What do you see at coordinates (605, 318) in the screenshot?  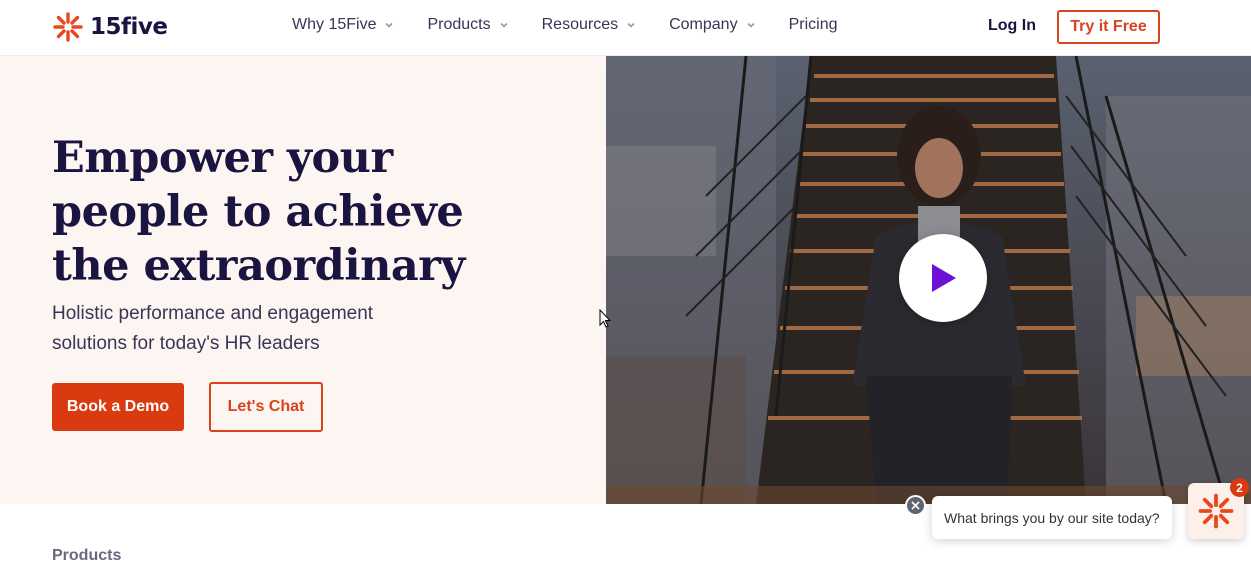 I see `mouse-cursor-icon` at bounding box center [605, 318].